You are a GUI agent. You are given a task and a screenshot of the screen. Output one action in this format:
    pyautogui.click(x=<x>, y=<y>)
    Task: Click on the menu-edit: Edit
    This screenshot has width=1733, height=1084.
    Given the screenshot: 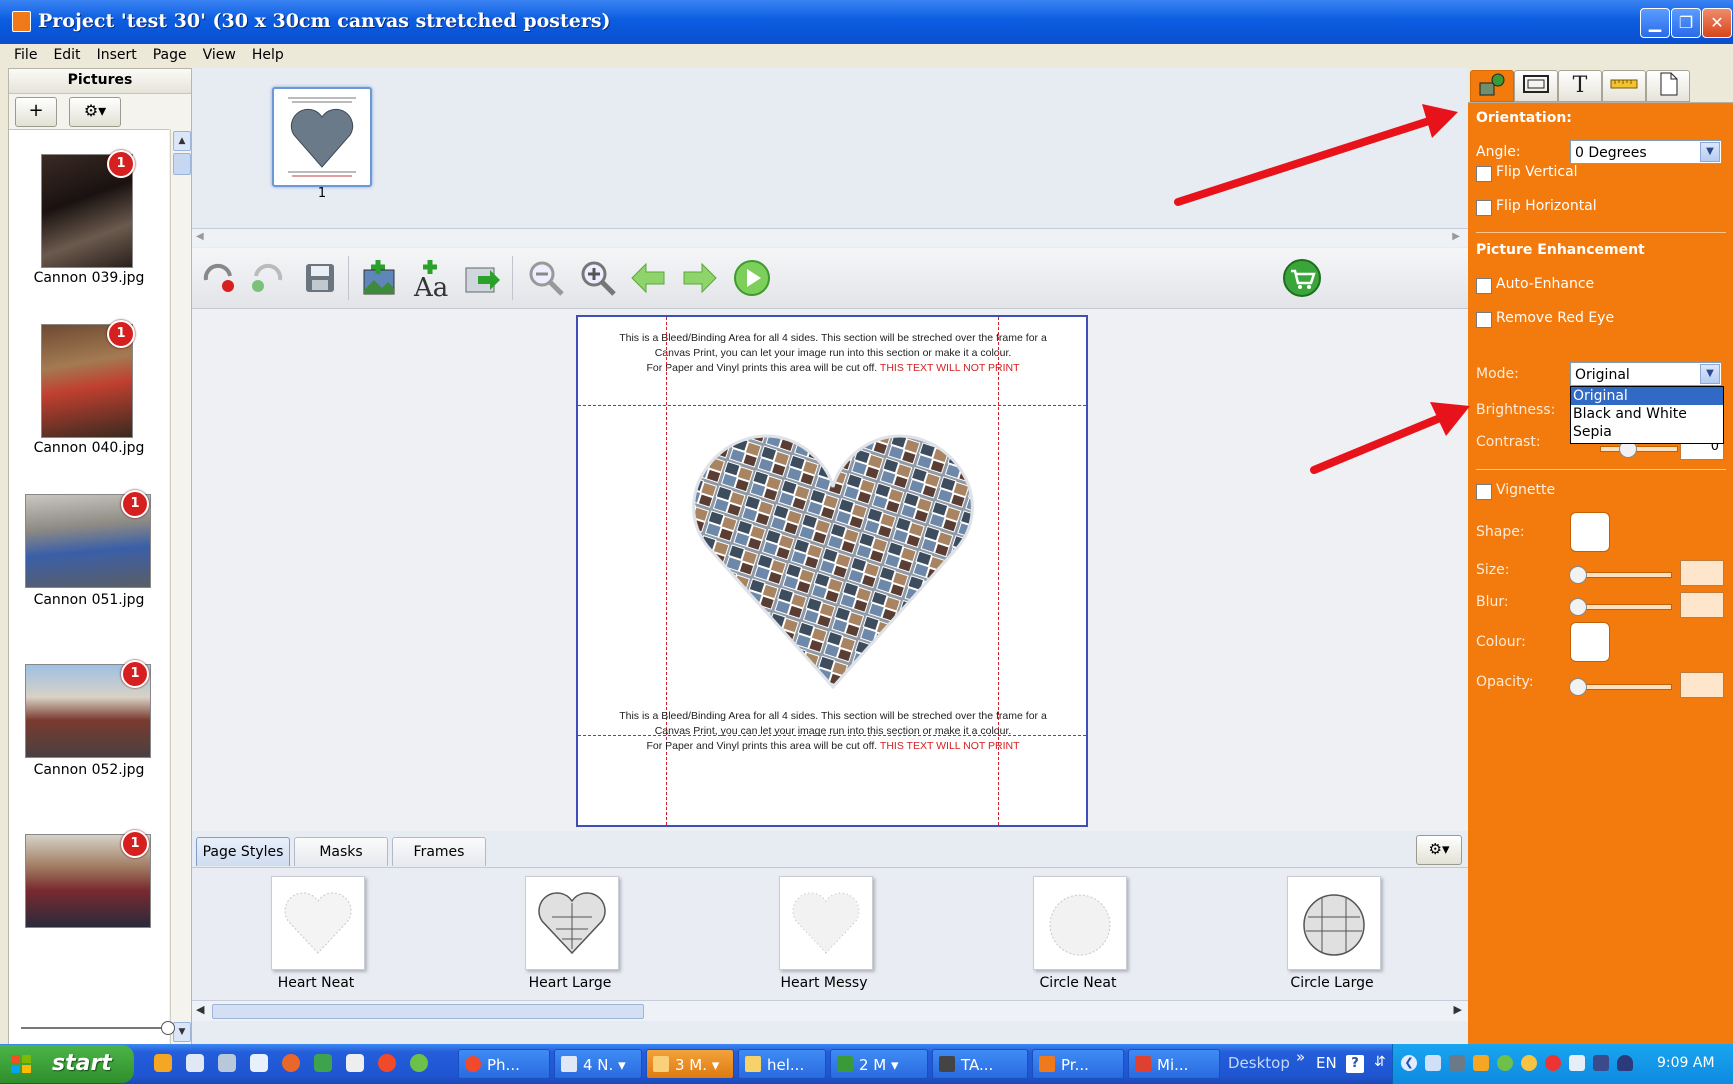 What is the action you would take?
    pyautogui.click(x=66, y=55)
    